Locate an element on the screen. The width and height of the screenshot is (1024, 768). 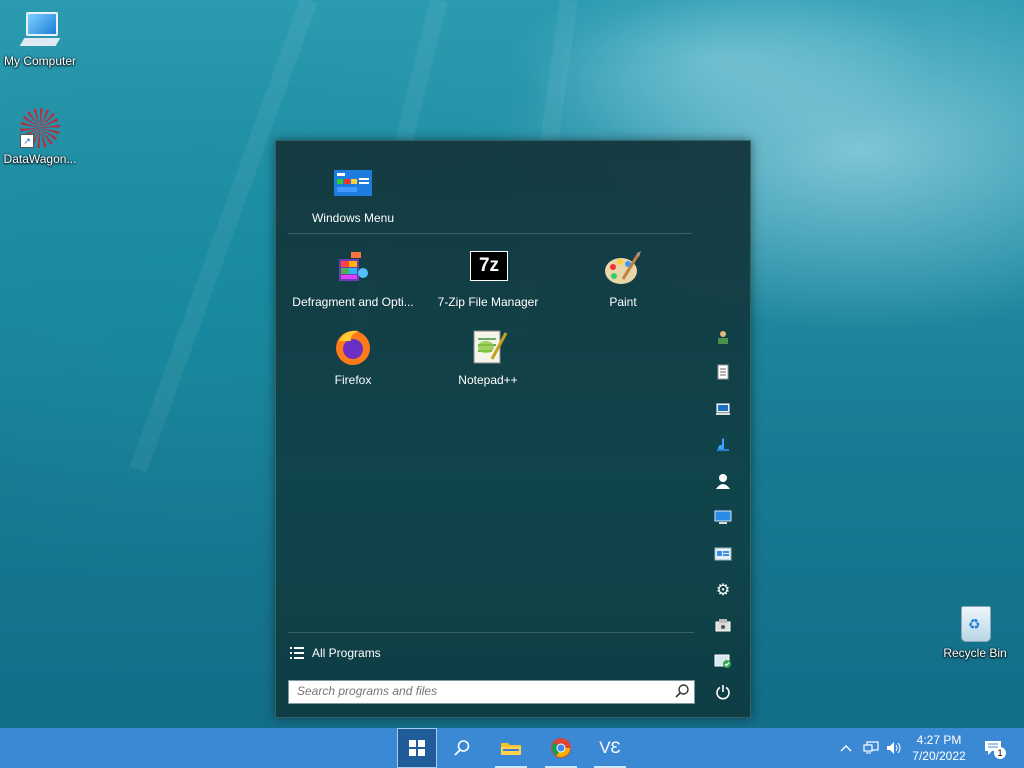
search-box is located at coordinates (491, 692).